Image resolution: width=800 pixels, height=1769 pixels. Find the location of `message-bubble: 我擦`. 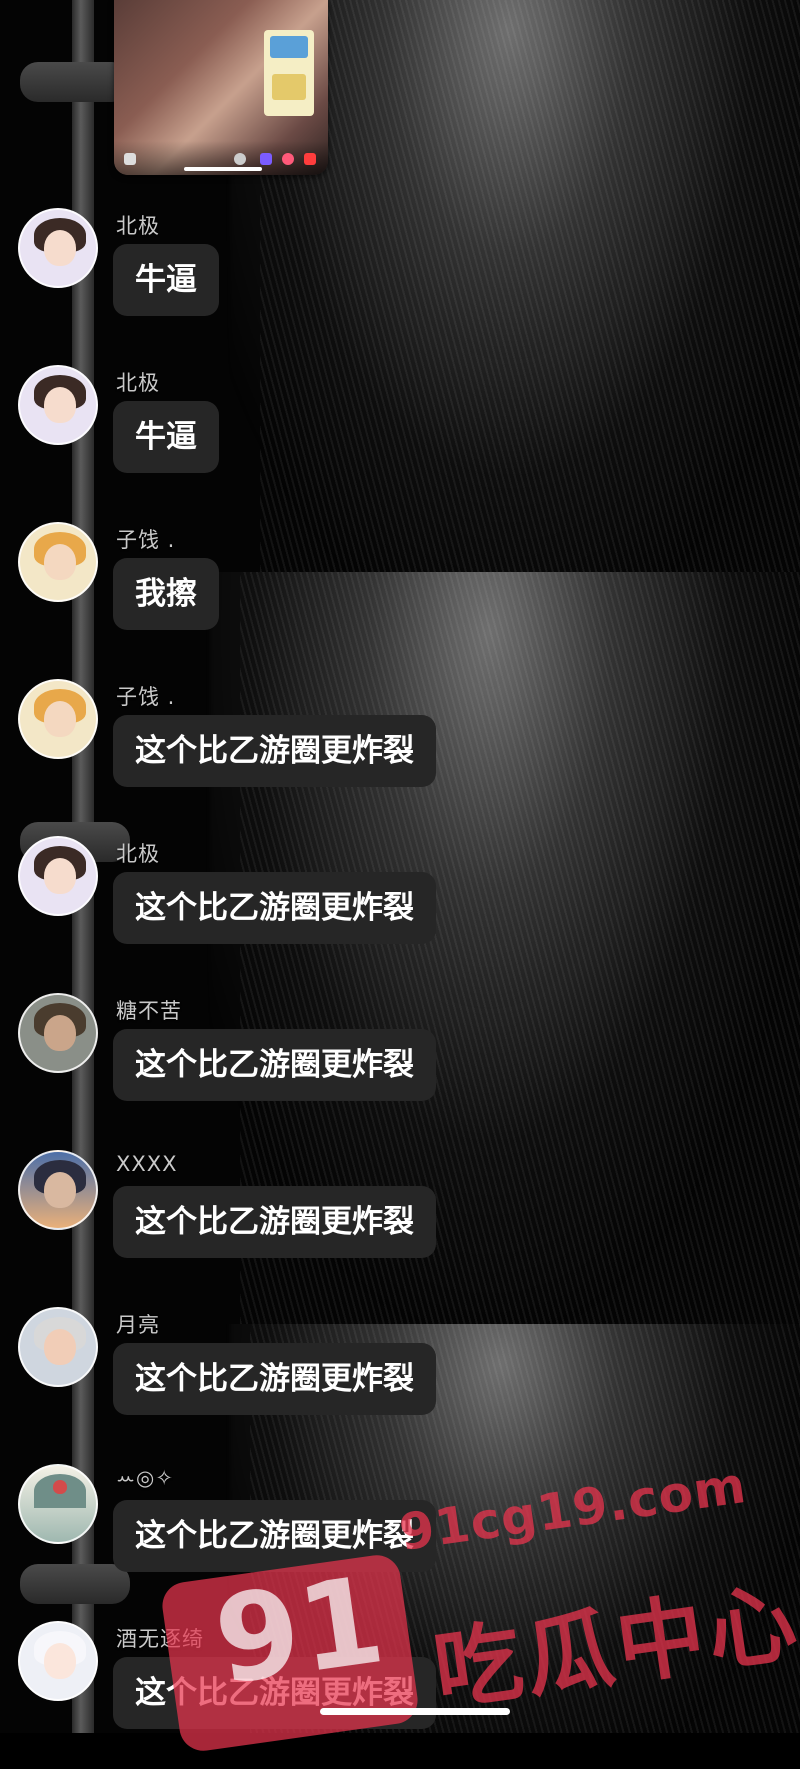

message-bubble: 我擦 is located at coordinates (166, 594).